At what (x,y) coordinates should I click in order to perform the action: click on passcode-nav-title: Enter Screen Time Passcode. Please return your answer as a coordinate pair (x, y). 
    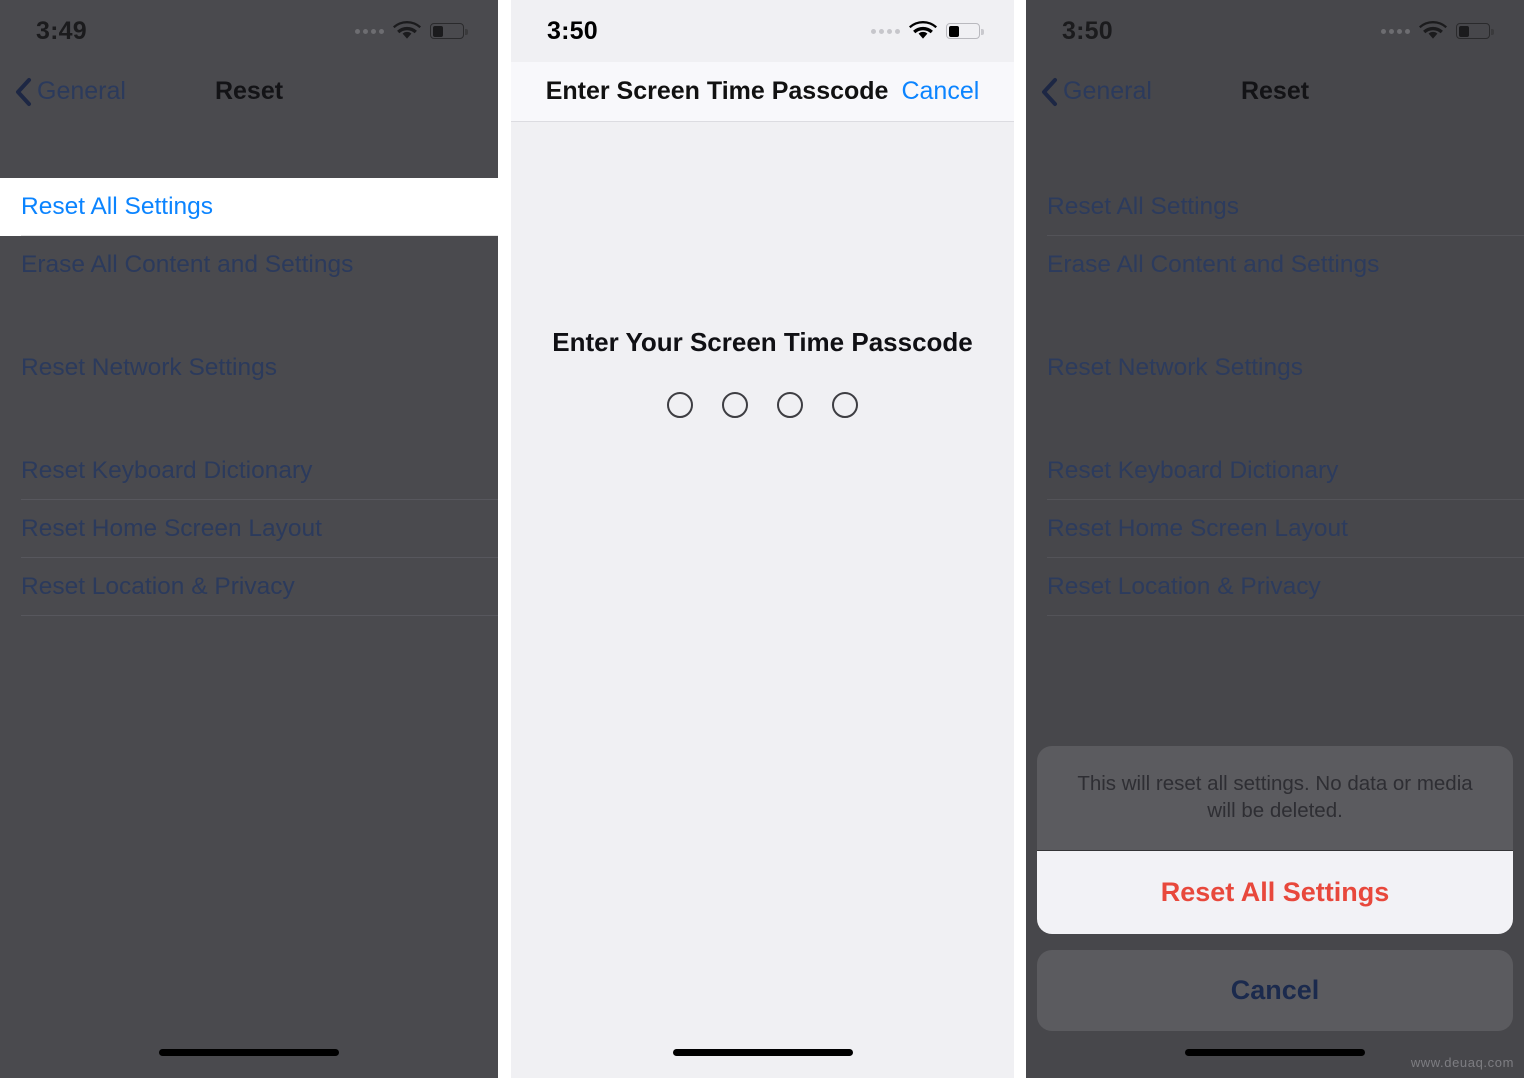
    Looking at the image, I should click on (717, 91).